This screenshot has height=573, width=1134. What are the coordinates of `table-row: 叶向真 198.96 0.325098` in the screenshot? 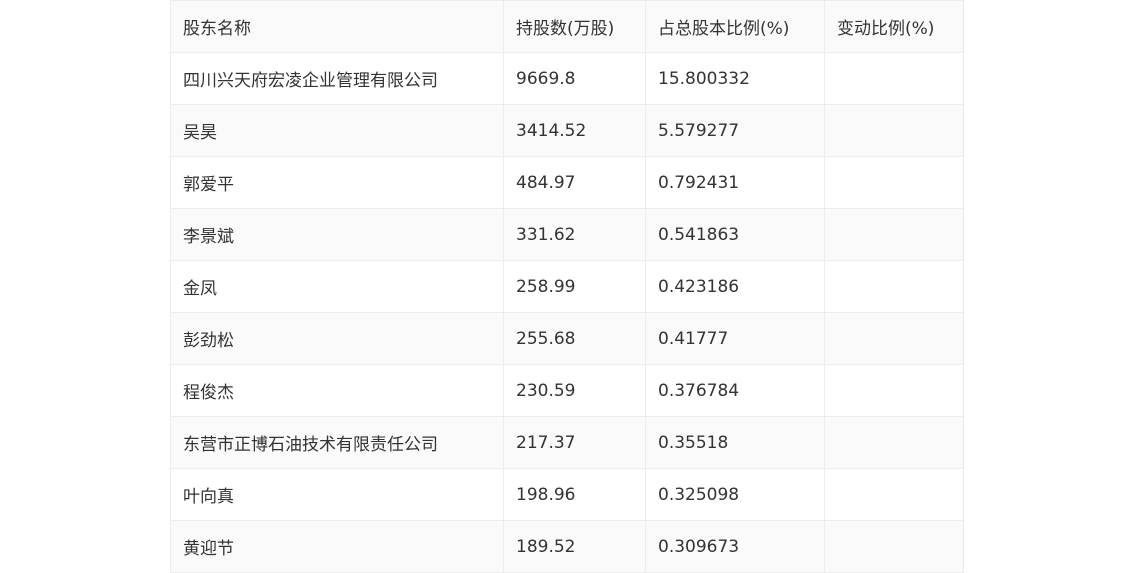 It's located at (567, 494).